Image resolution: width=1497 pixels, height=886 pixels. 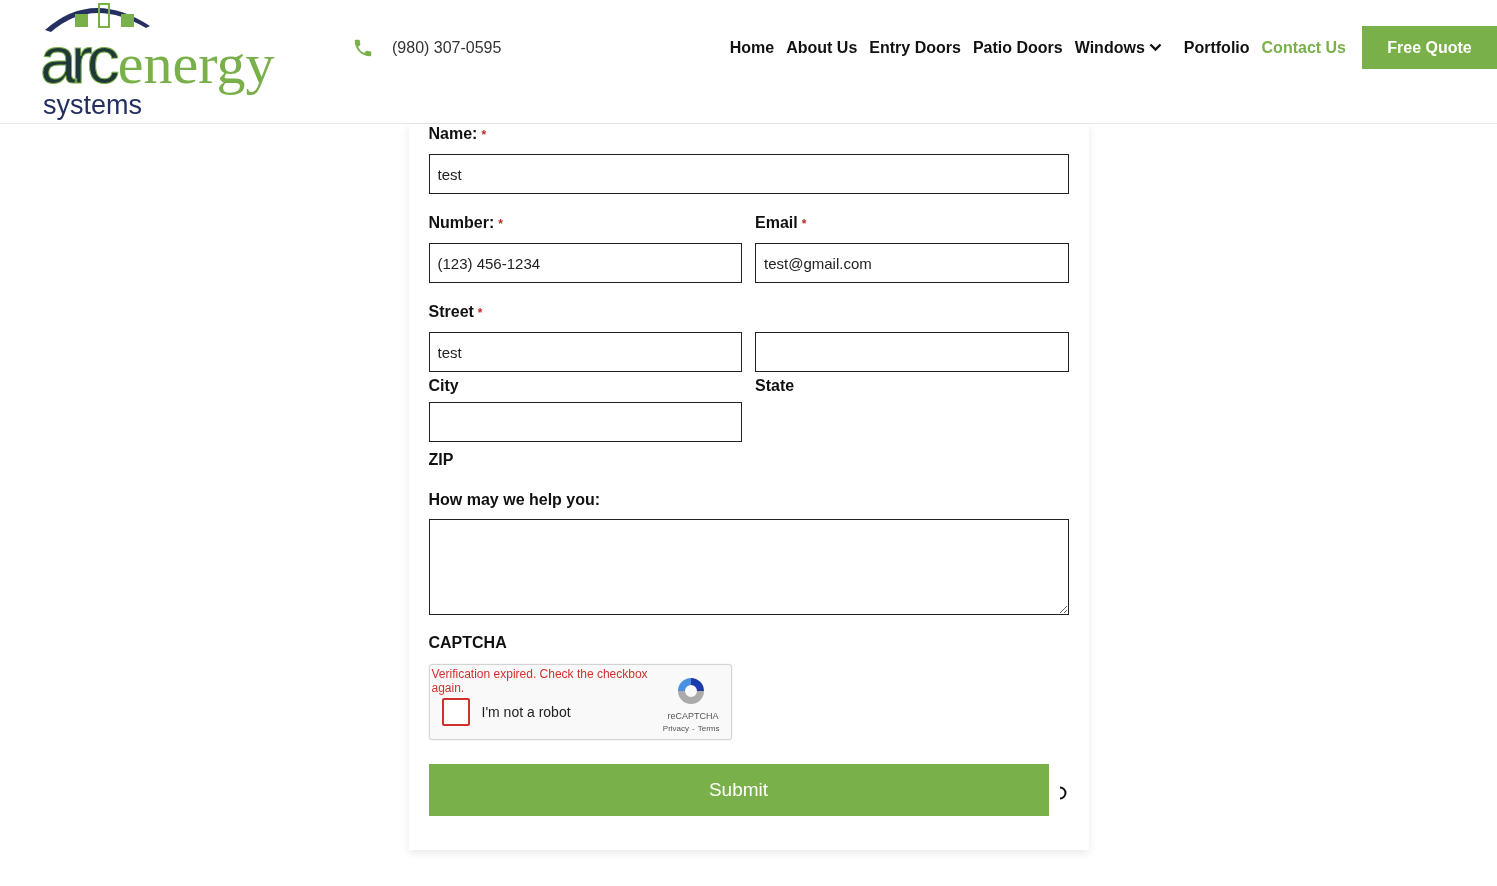 What do you see at coordinates (781, 223) in the screenshot?
I see `field-label: Email *` at bounding box center [781, 223].